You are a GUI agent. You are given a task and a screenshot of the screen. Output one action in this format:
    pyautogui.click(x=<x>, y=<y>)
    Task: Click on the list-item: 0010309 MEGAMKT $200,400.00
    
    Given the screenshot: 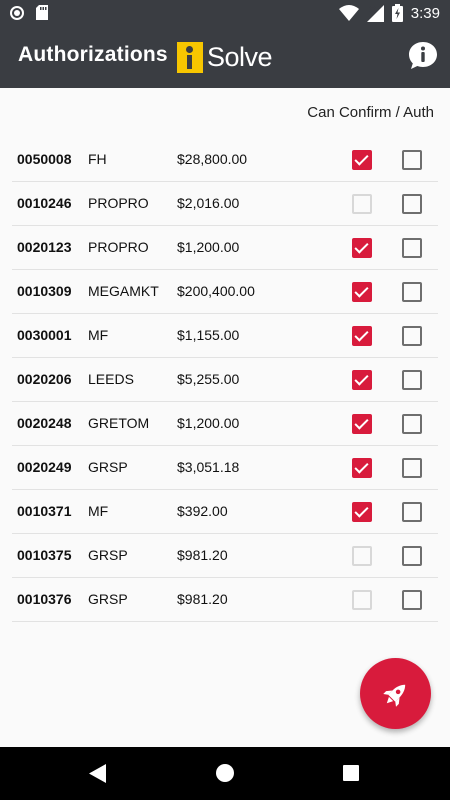 What is the action you would take?
    pyautogui.click(x=225, y=292)
    